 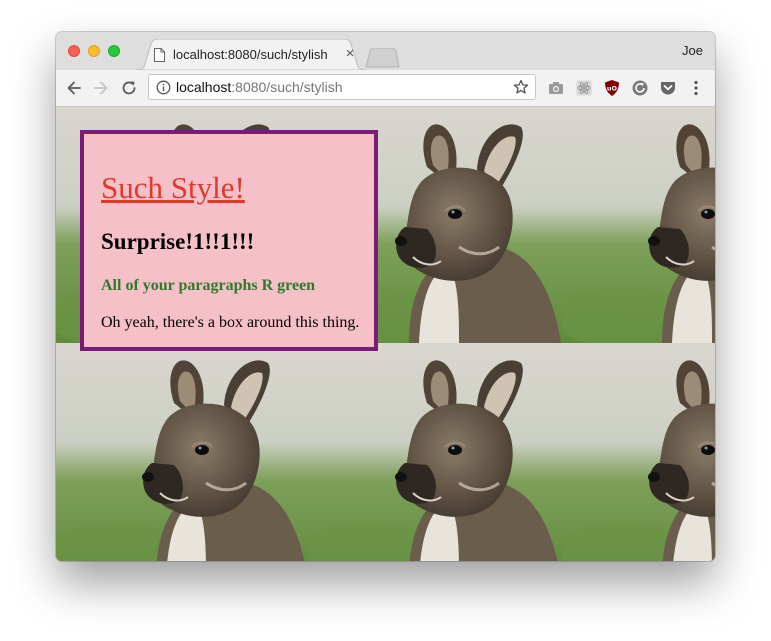 What do you see at coordinates (350, 53) in the screenshot?
I see `close-tab-icon: ×` at bounding box center [350, 53].